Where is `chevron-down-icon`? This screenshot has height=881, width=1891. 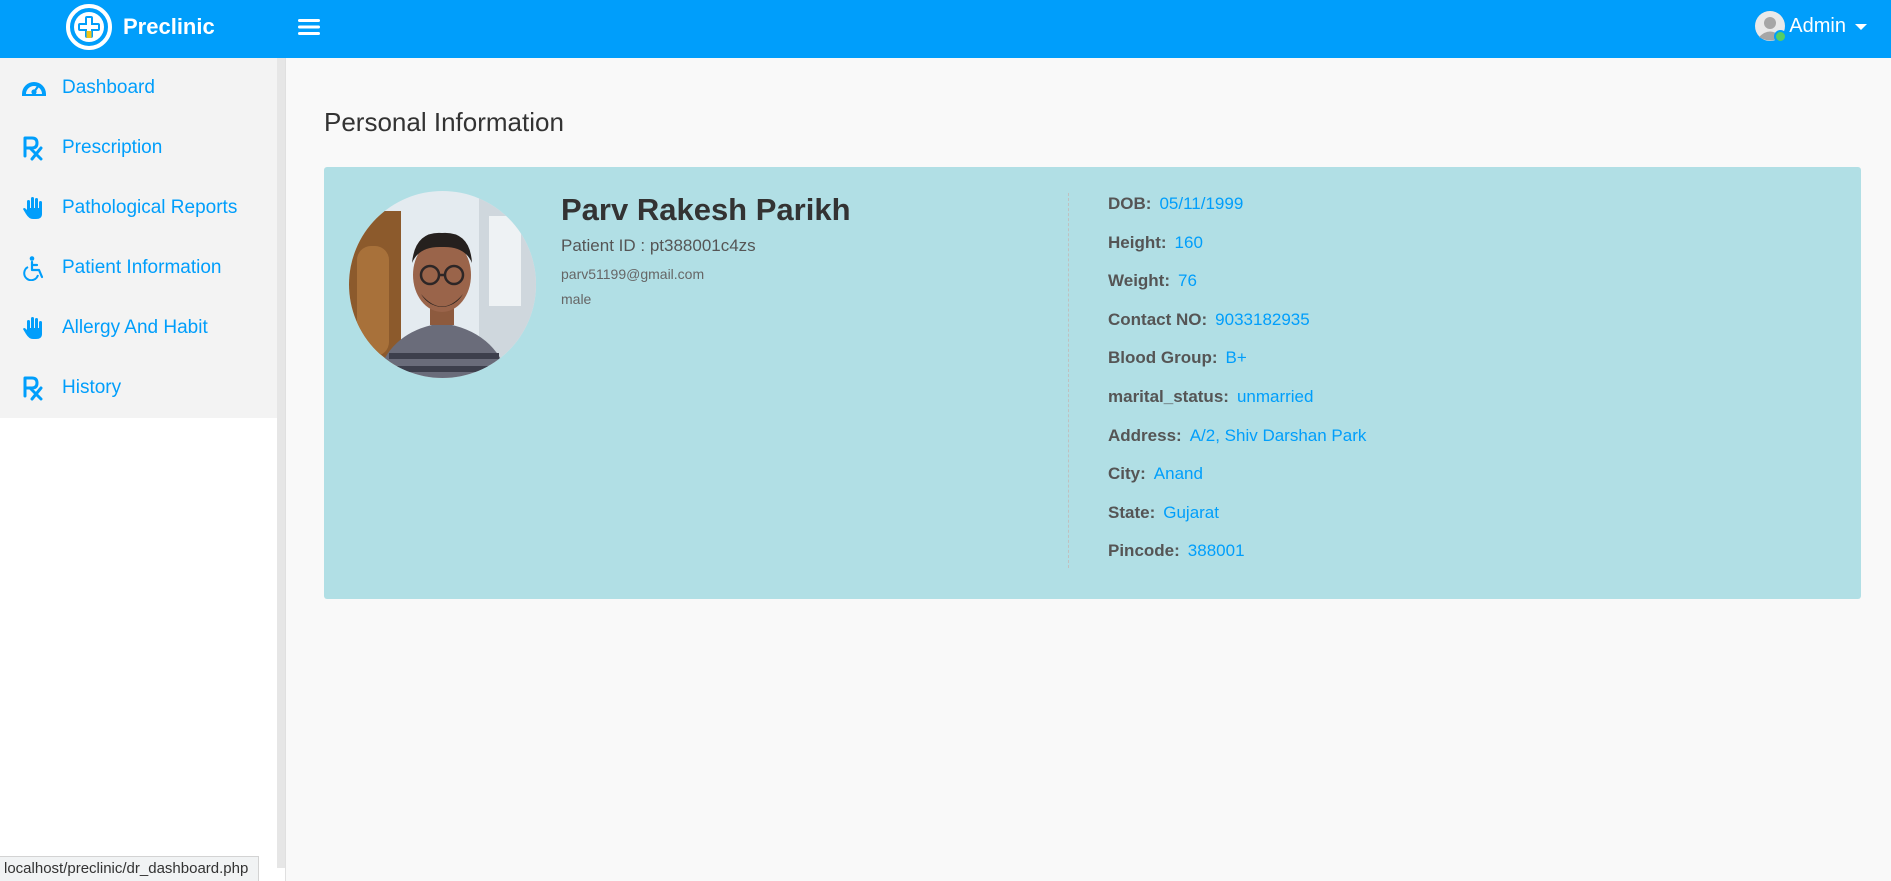
chevron-down-icon is located at coordinates (1861, 27).